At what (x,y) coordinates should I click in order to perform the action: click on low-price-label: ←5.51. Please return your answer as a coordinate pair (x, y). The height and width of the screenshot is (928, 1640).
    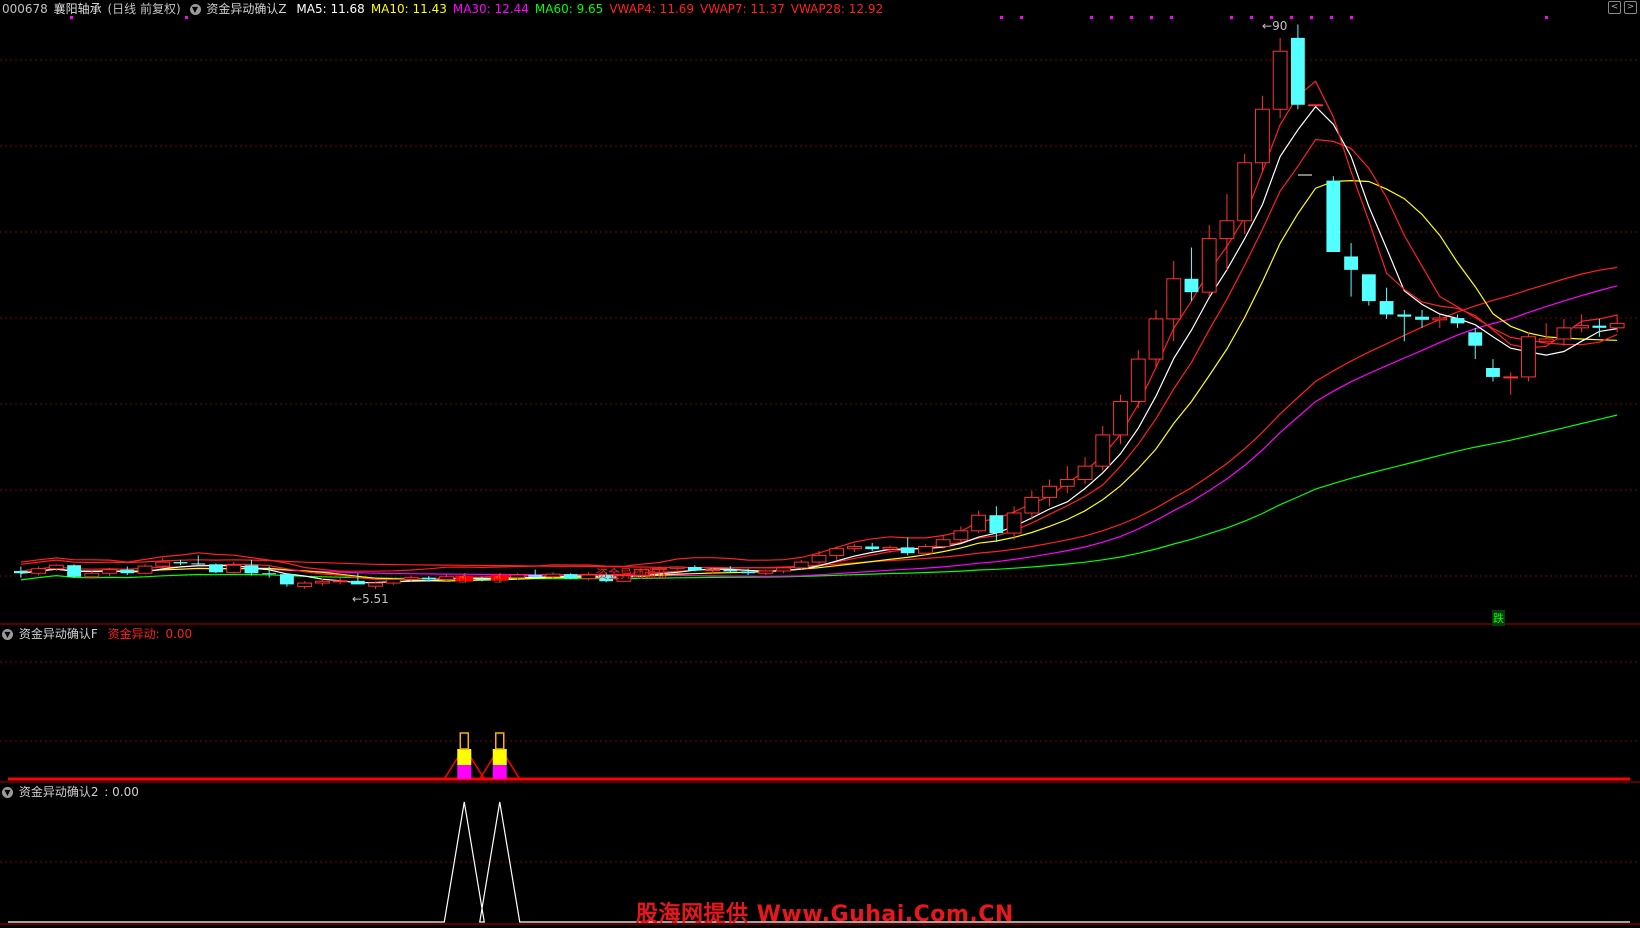
    Looking at the image, I should click on (370, 599).